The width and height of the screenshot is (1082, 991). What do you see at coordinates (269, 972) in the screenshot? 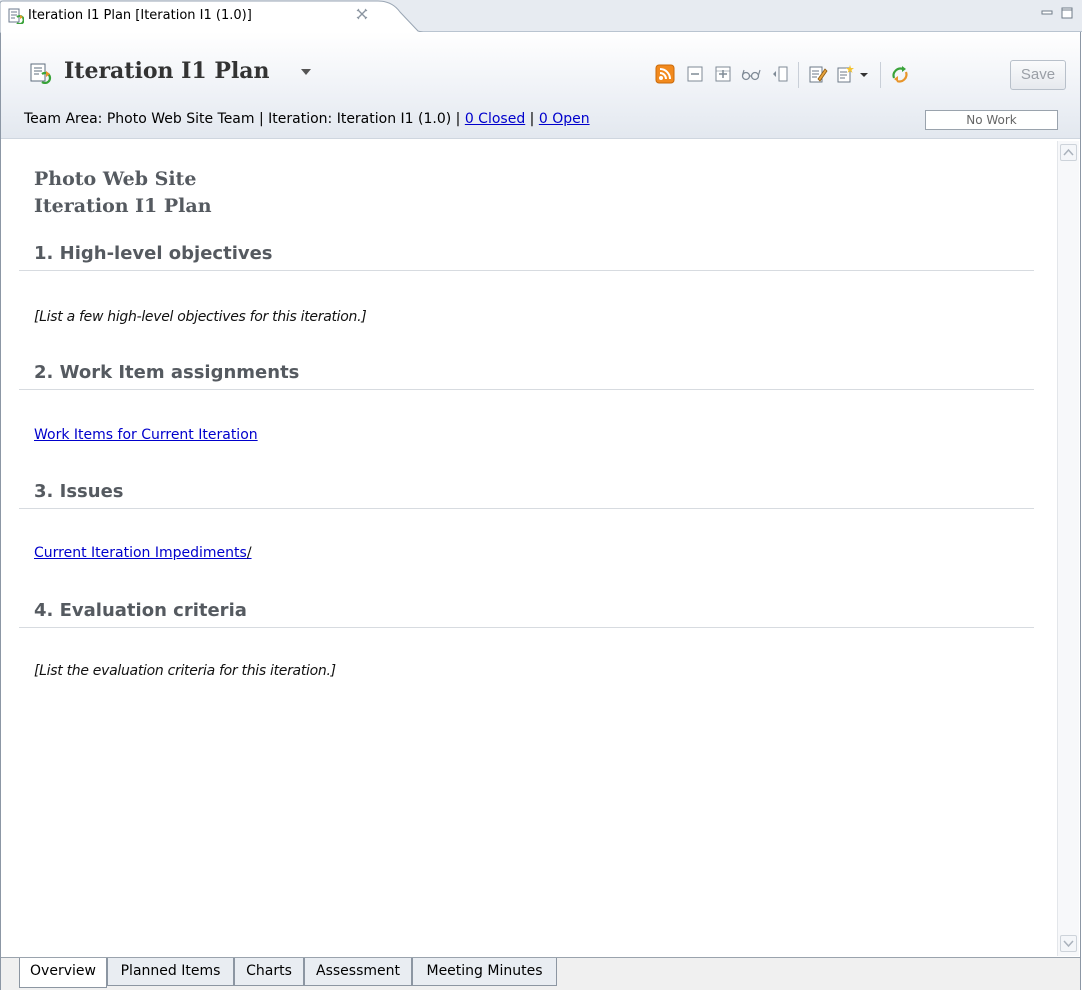
I see `tab-charts: Charts` at bounding box center [269, 972].